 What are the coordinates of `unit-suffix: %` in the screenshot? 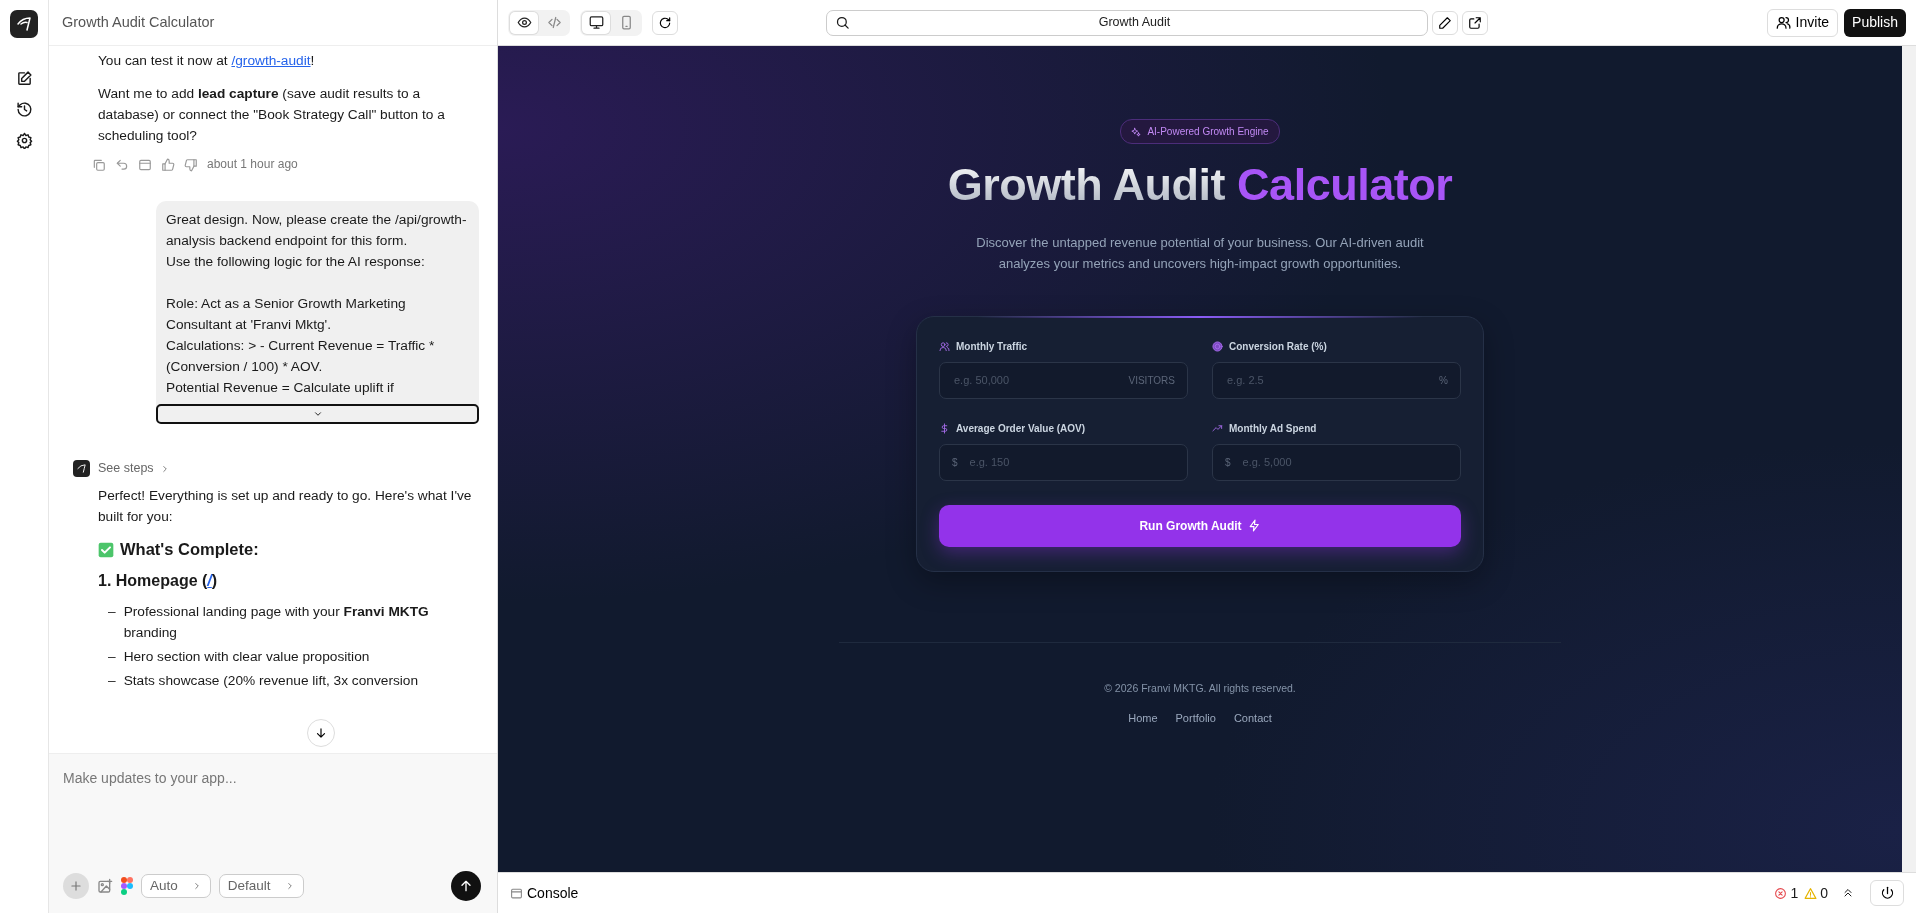 It's located at (1443, 380).